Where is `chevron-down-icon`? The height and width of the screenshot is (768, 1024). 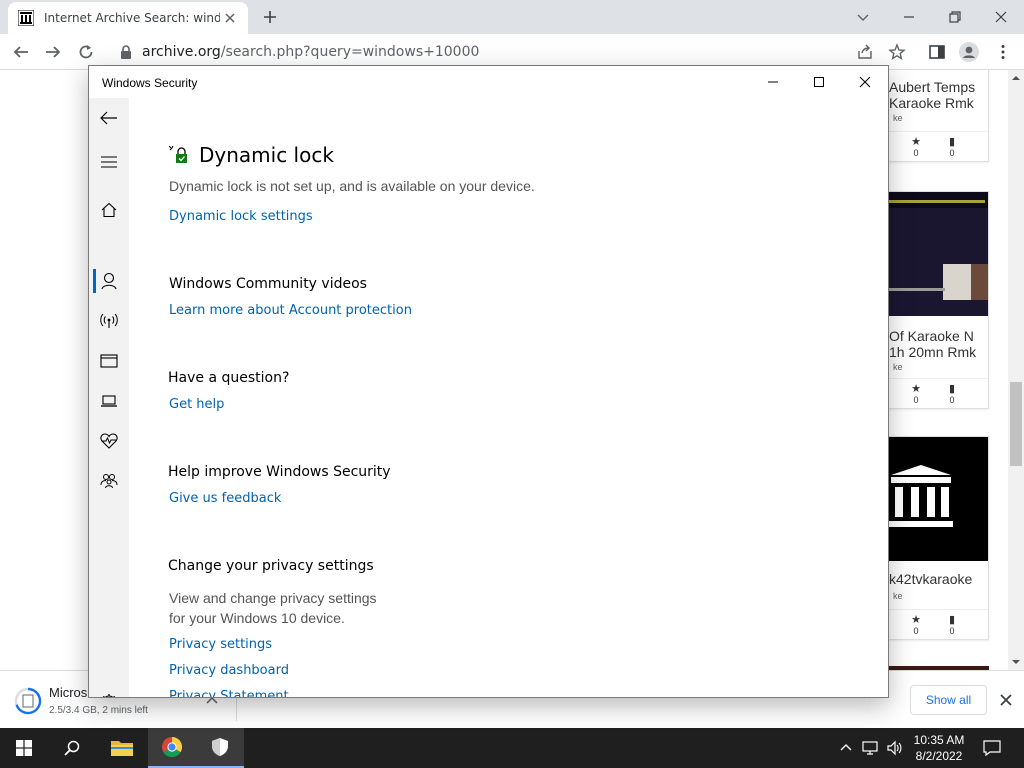 chevron-down-icon is located at coordinates (863, 17).